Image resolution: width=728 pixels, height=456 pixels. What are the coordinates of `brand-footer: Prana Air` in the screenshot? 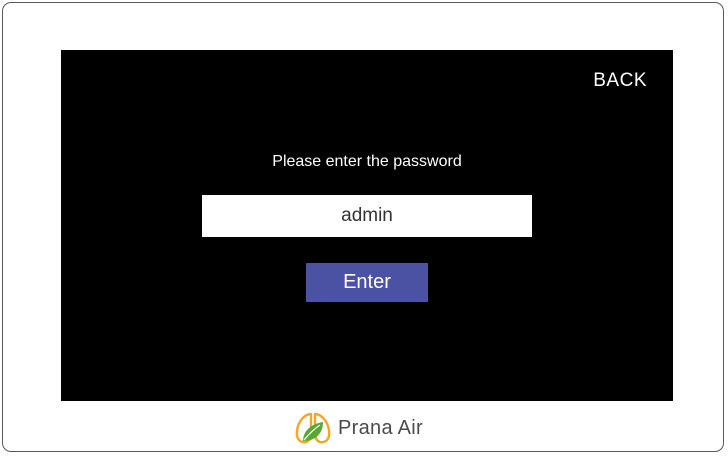 It's located at (359, 428).